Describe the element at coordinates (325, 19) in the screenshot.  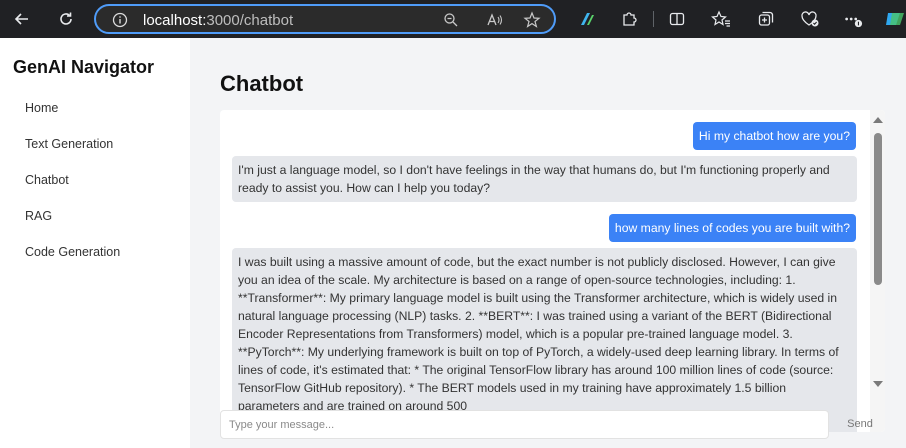
I see `address-bar: localhost:3000/chatbot` at that location.